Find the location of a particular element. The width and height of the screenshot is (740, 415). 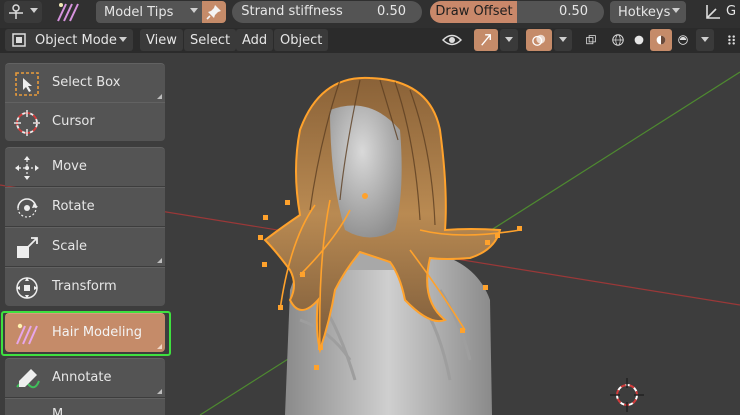

tool-label: Scale is located at coordinates (69, 246).